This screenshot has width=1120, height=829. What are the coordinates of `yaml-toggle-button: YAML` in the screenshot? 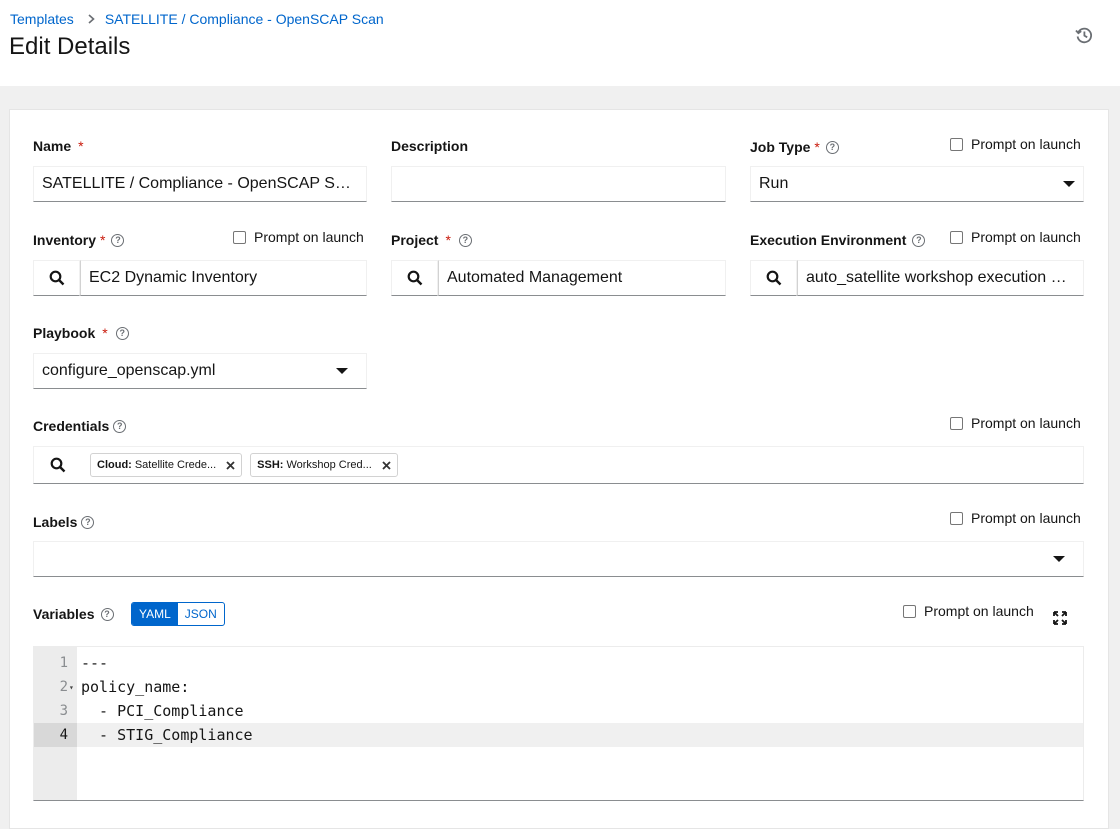 It's located at (155, 614).